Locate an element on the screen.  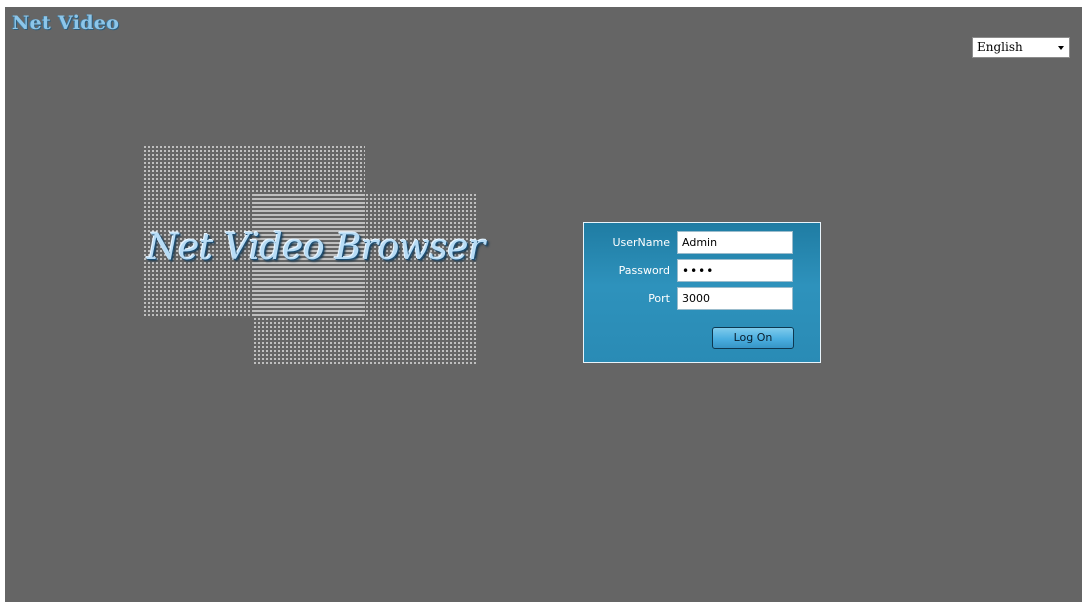
port-input is located at coordinates (735, 298).